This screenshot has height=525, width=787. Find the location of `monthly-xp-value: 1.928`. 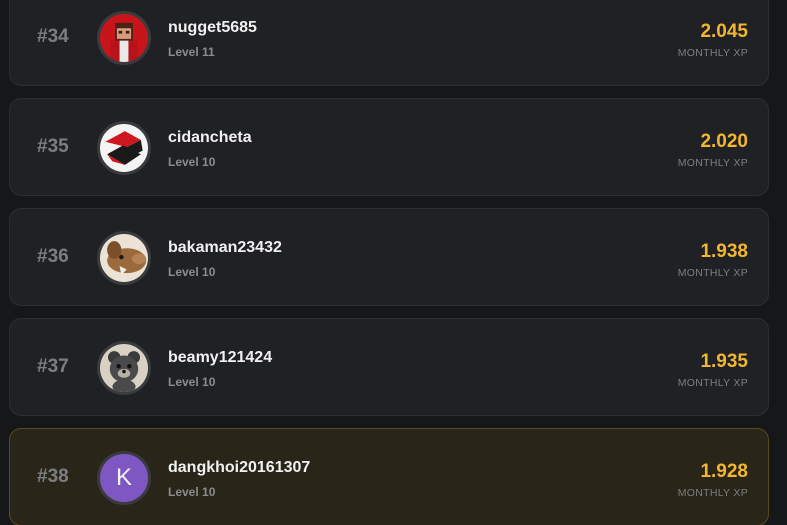

monthly-xp-value: 1.928 is located at coordinates (724, 471).